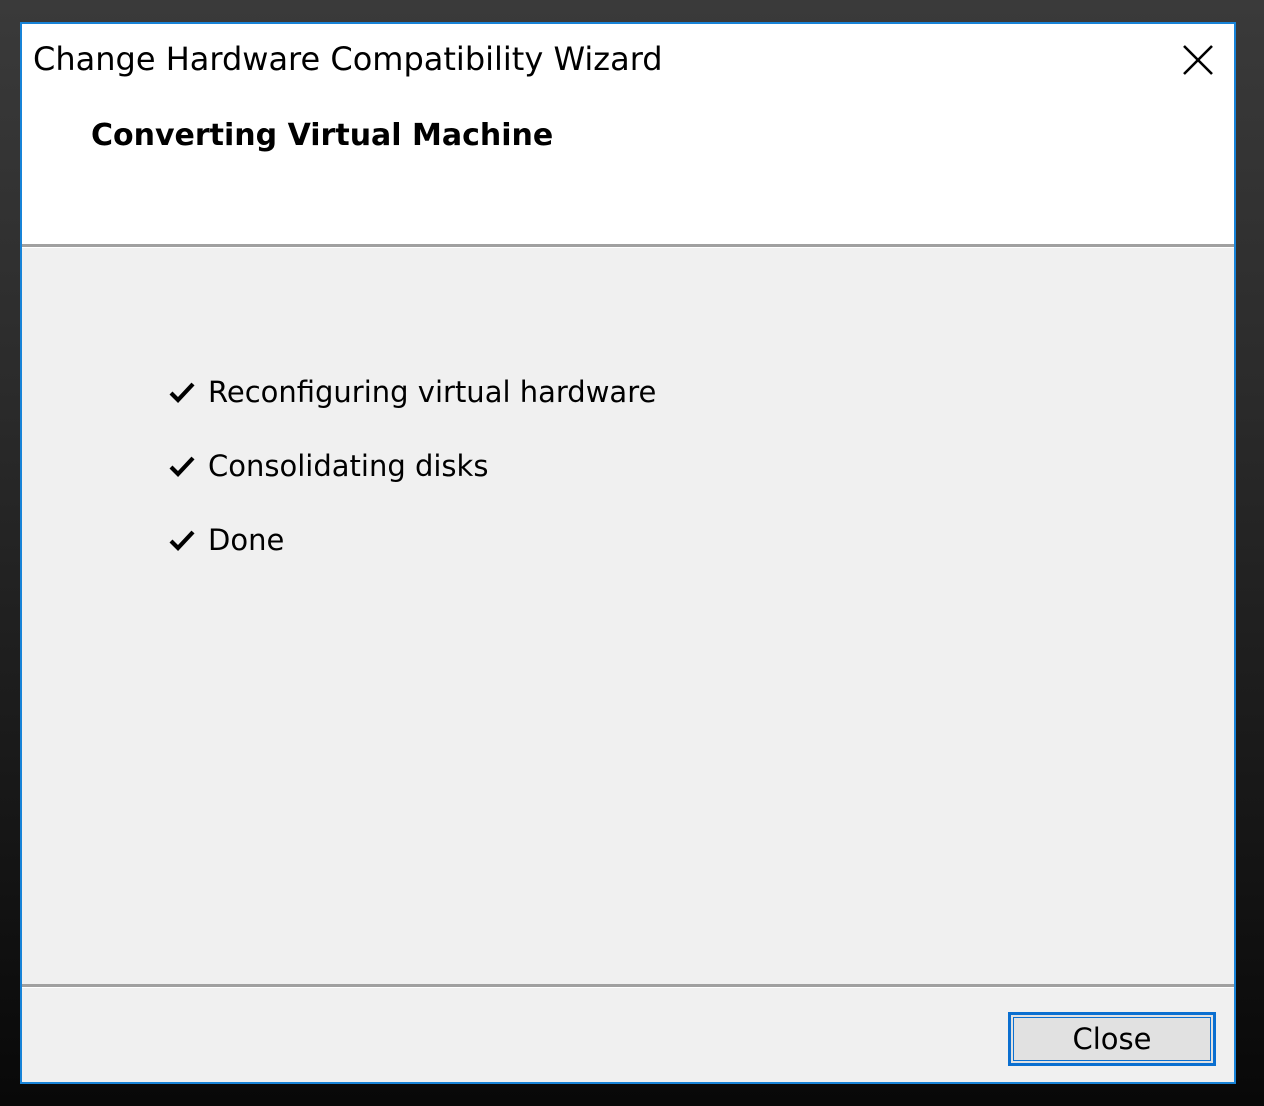 The image size is (1264, 1106). I want to click on wizard-header: Converting Virtual Machine, so click(628, 170).